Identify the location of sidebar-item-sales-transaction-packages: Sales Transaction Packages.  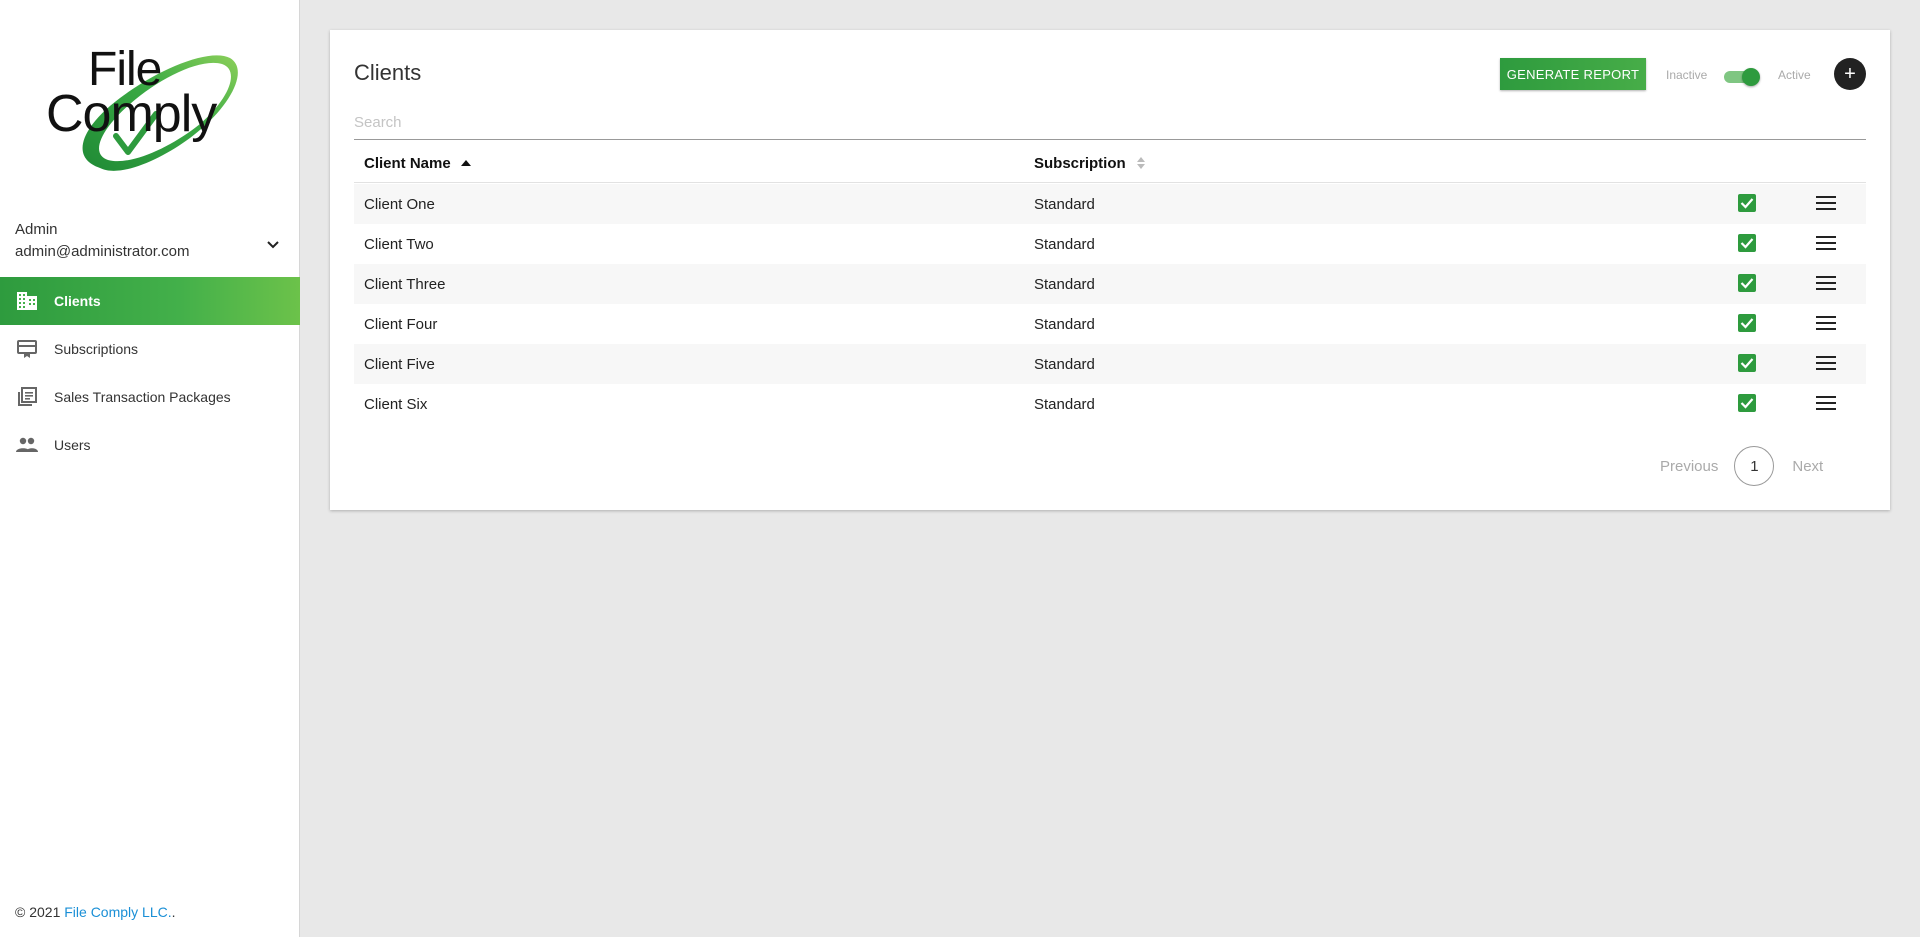
(150, 397).